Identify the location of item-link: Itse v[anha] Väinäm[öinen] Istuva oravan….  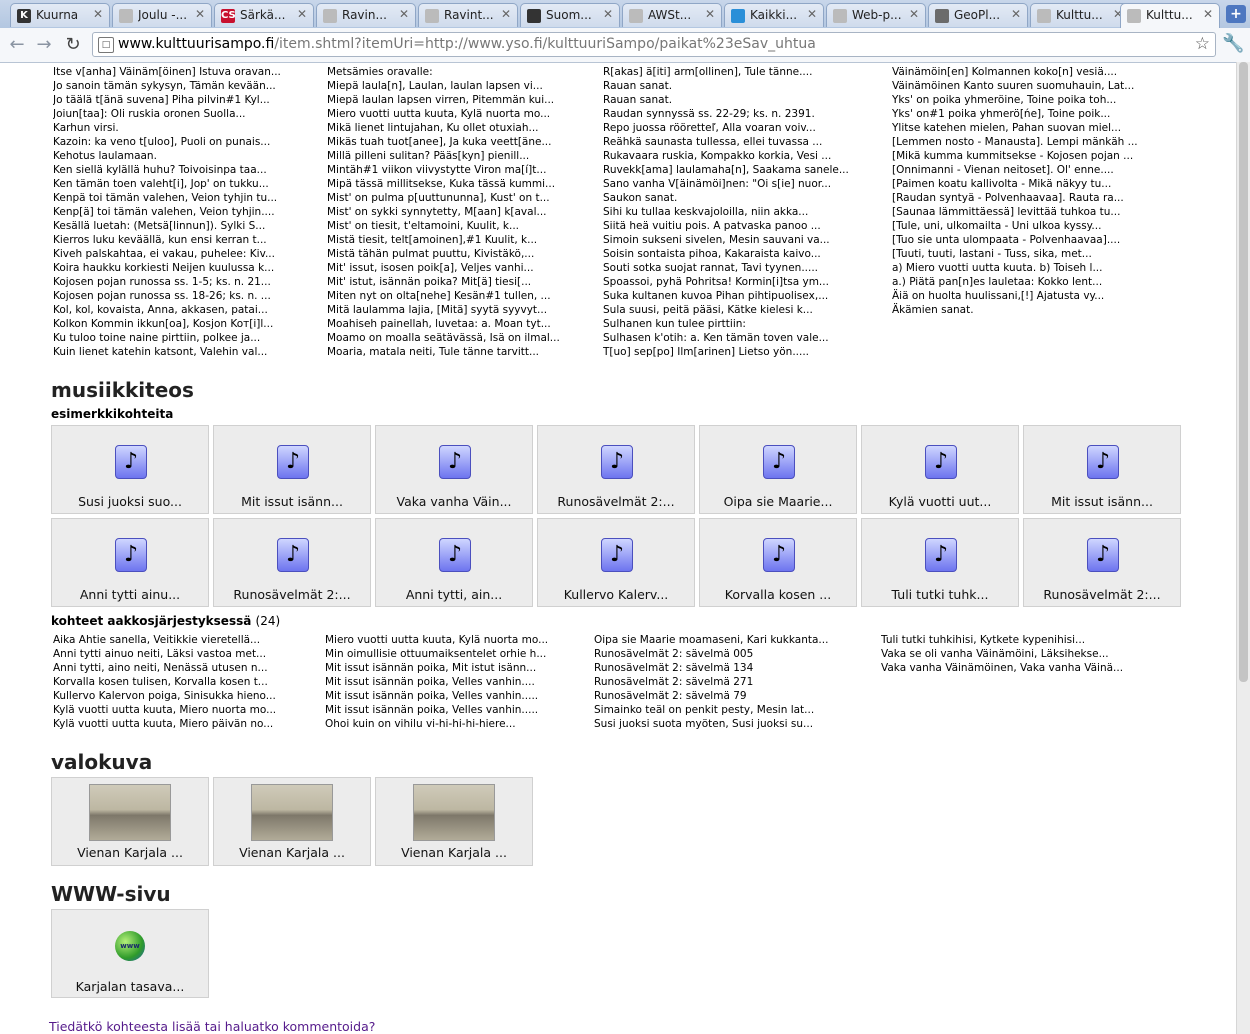
(183, 72).